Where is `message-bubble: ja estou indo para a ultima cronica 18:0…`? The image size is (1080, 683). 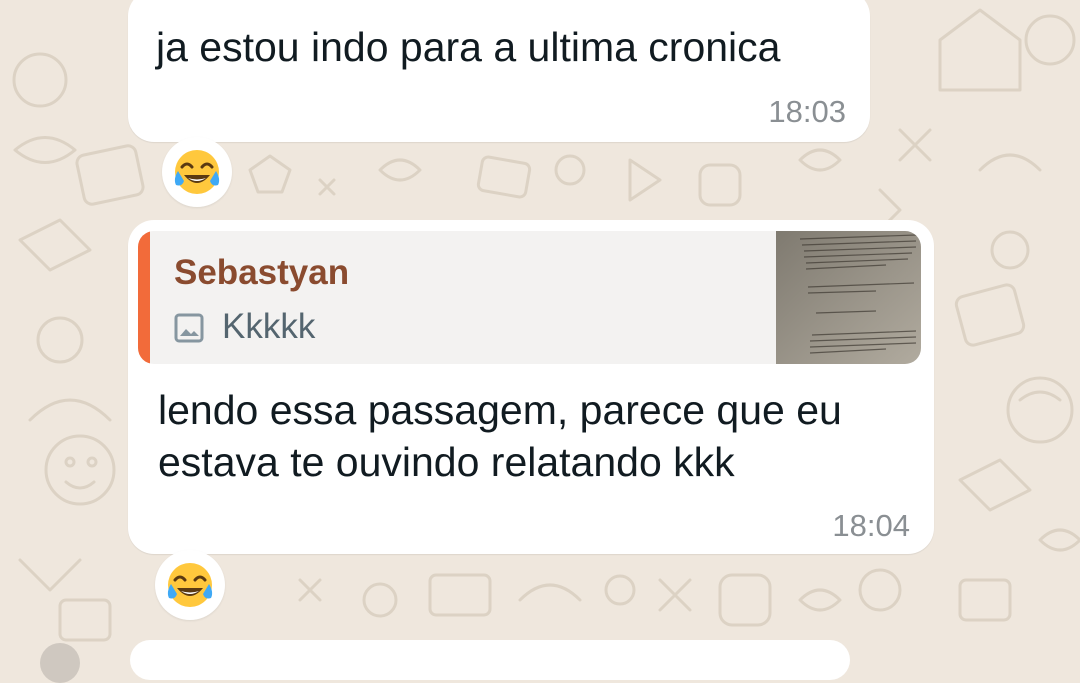 message-bubble: ja estou indo para a ultima cronica 18:0… is located at coordinates (499, 71).